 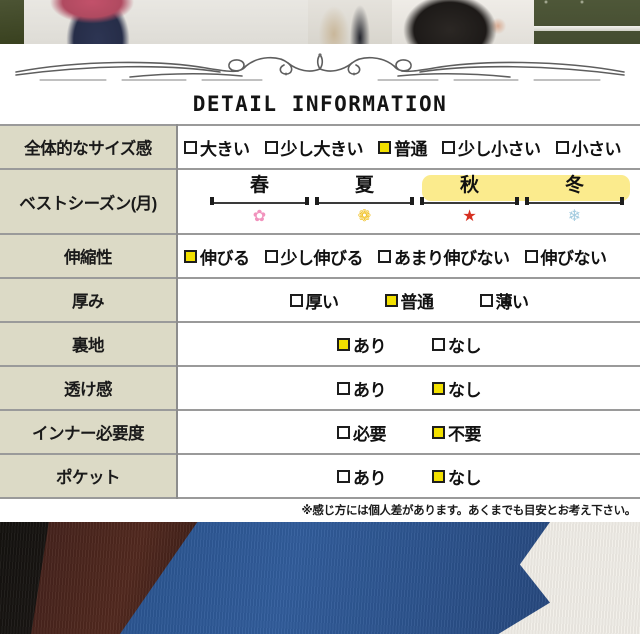 I want to click on option-thickness-1: 普通, so click(x=409, y=300).